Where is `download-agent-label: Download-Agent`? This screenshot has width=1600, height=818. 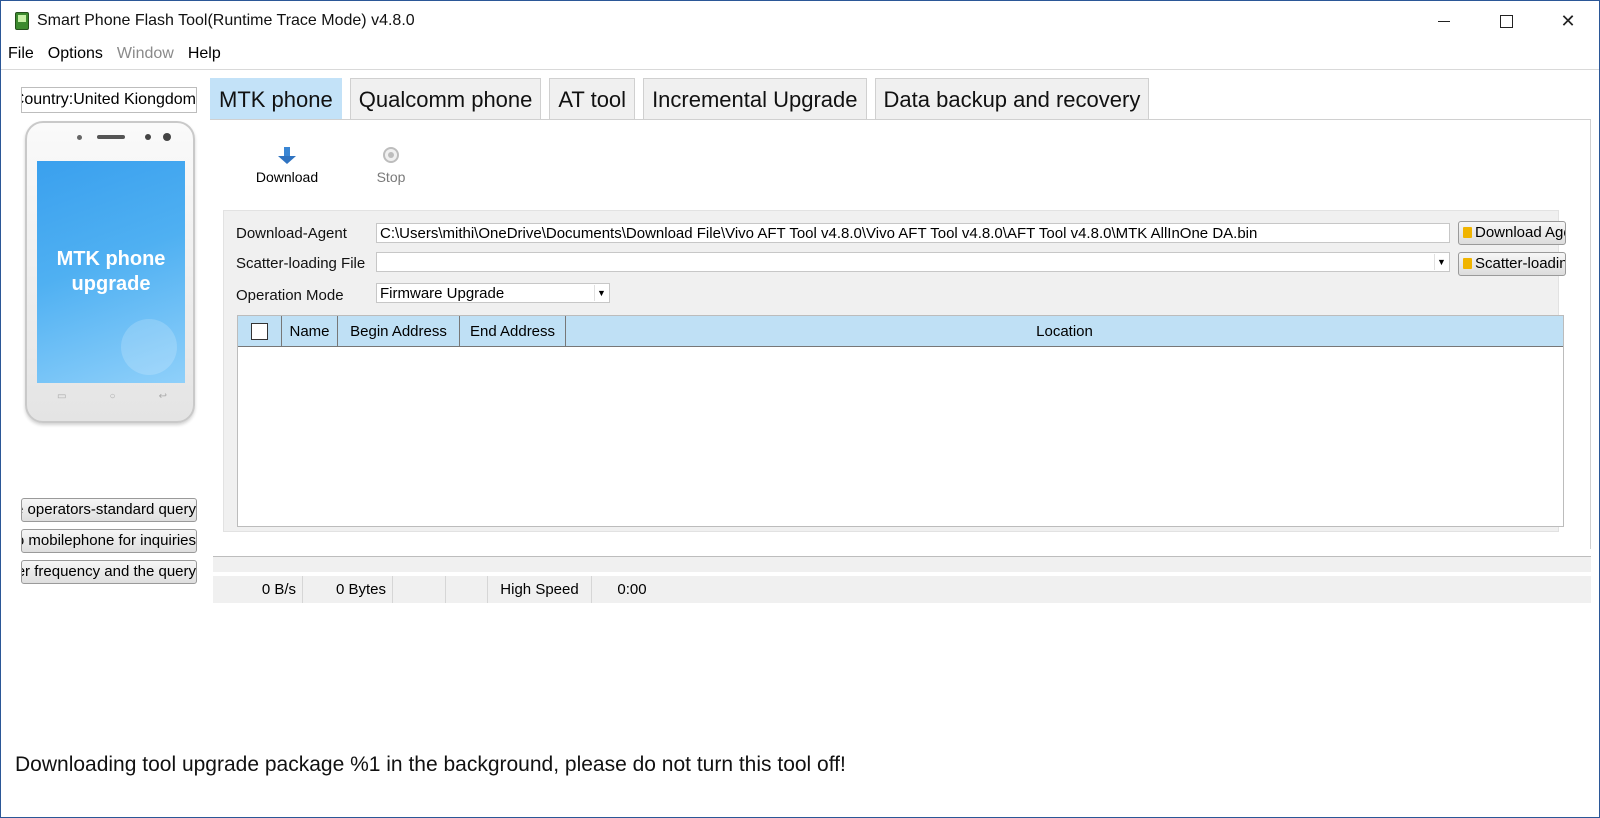 download-agent-label: Download-Agent is located at coordinates (291, 233).